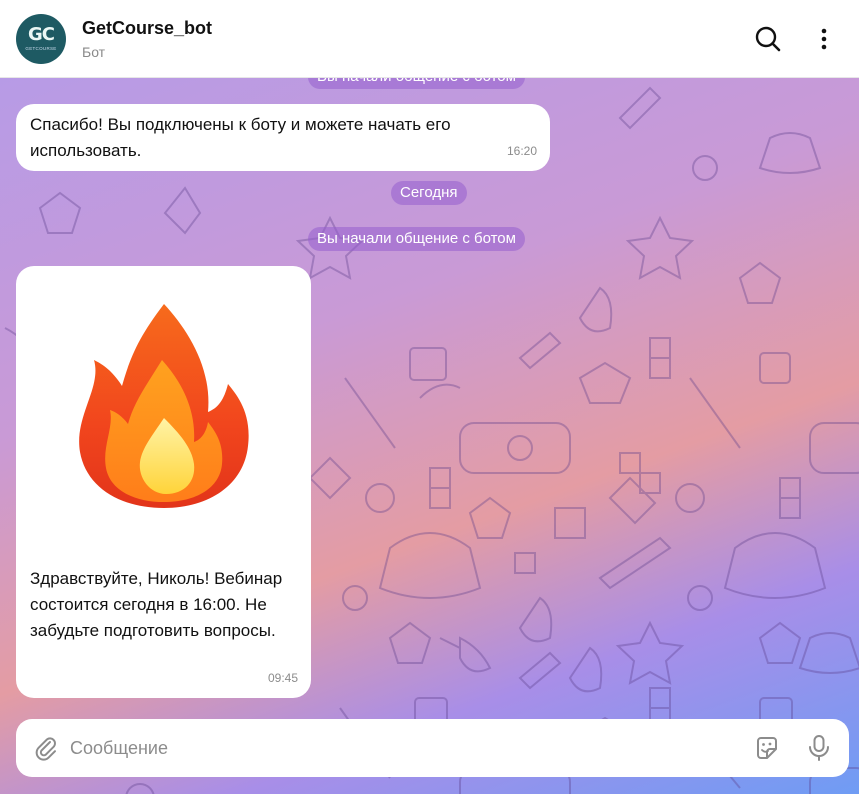 This screenshot has width=859, height=794. What do you see at coordinates (164, 405) in the screenshot?
I see `fire-sticker` at bounding box center [164, 405].